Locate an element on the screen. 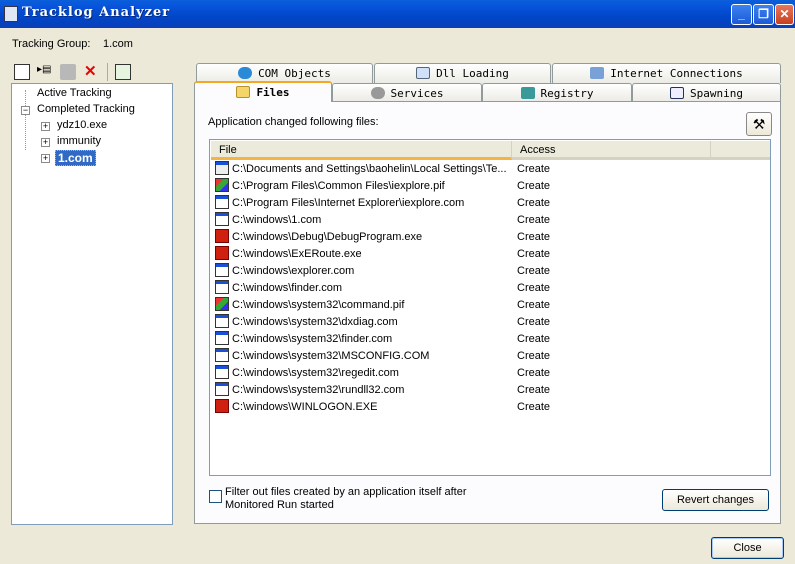 The height and width of the screenshot is (564, 795). delete-icon: ✕ is located at coordinates (92, 72).